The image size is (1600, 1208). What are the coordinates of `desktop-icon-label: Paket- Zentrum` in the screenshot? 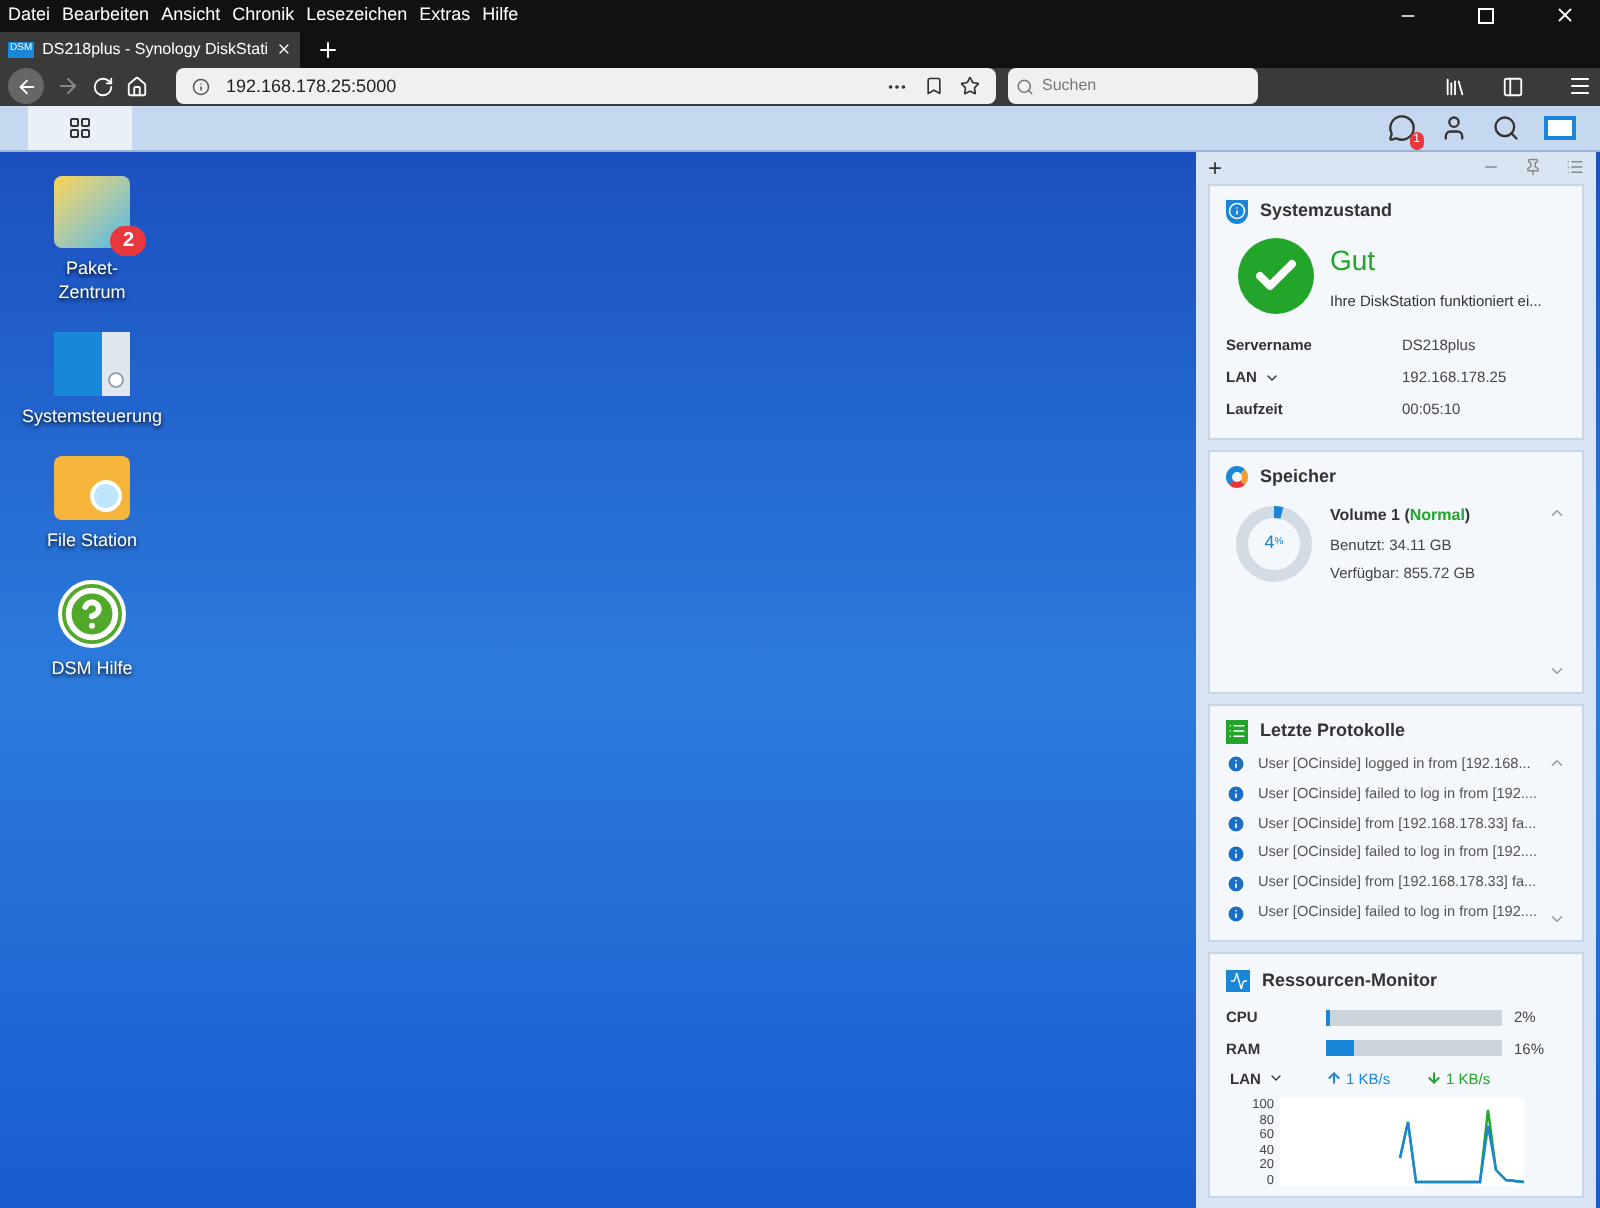 It's located at (92, 279).